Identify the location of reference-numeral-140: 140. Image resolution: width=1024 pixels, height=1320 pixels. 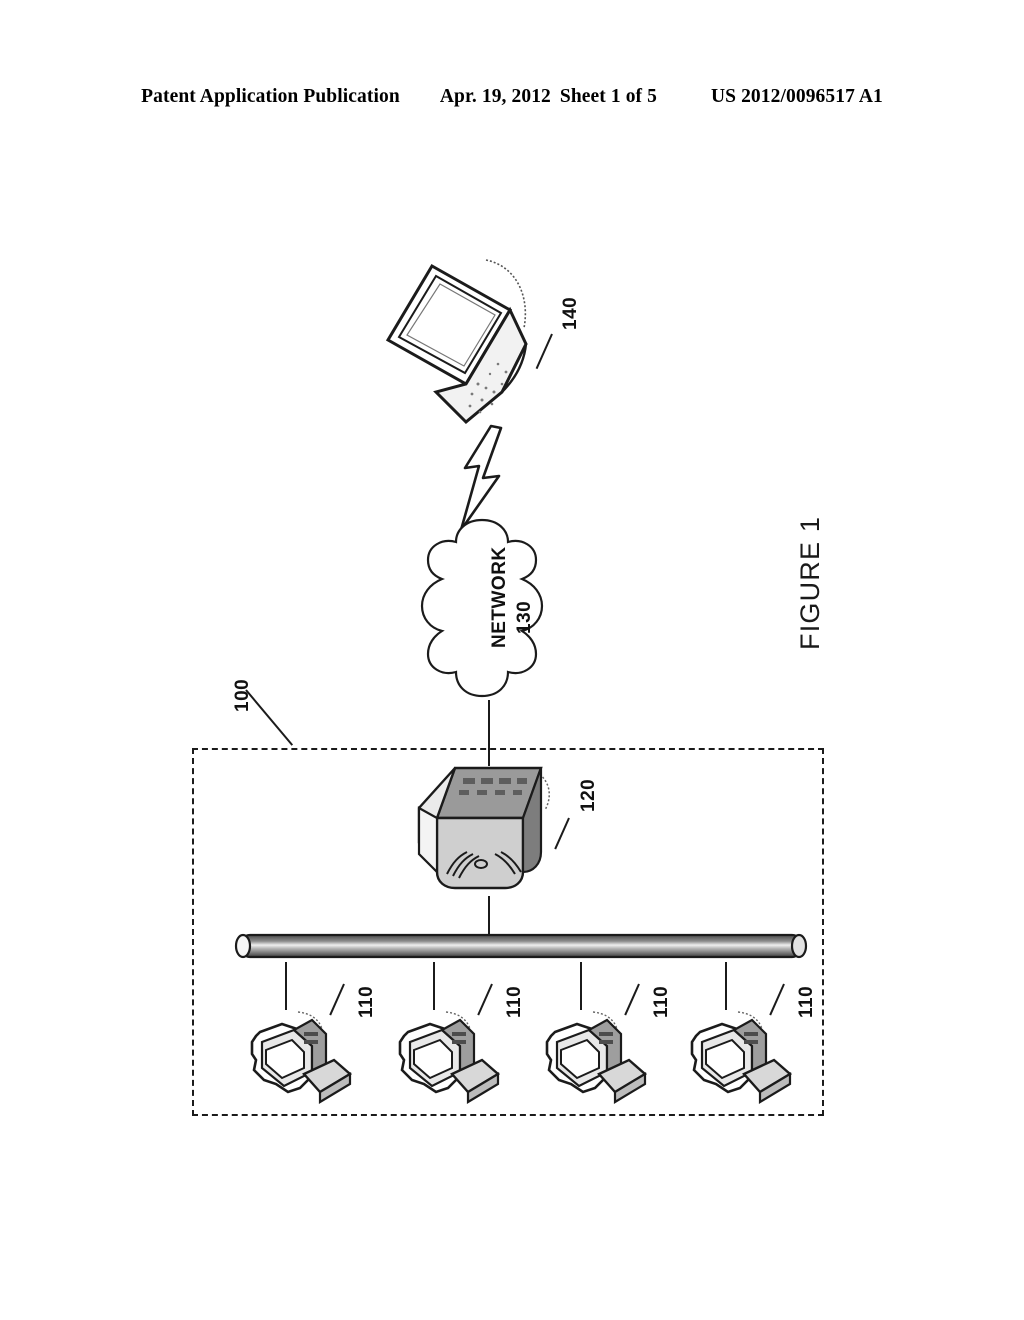
(570, 313).